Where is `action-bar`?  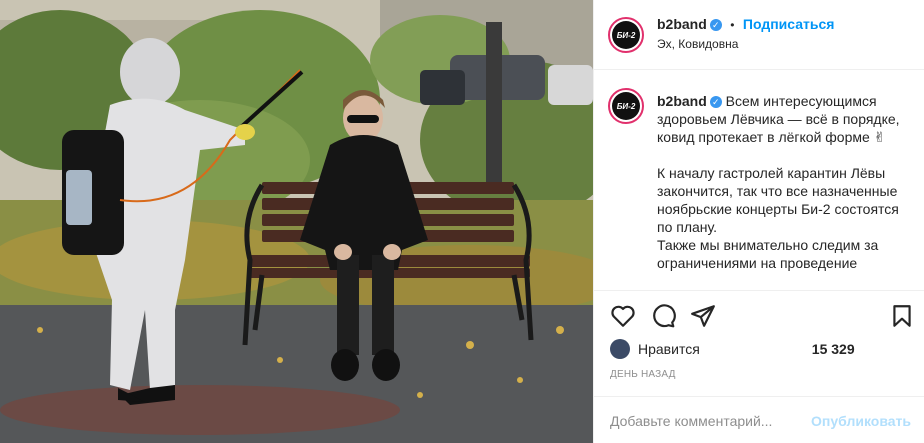
action-bar is located at coordinates (759, 315).